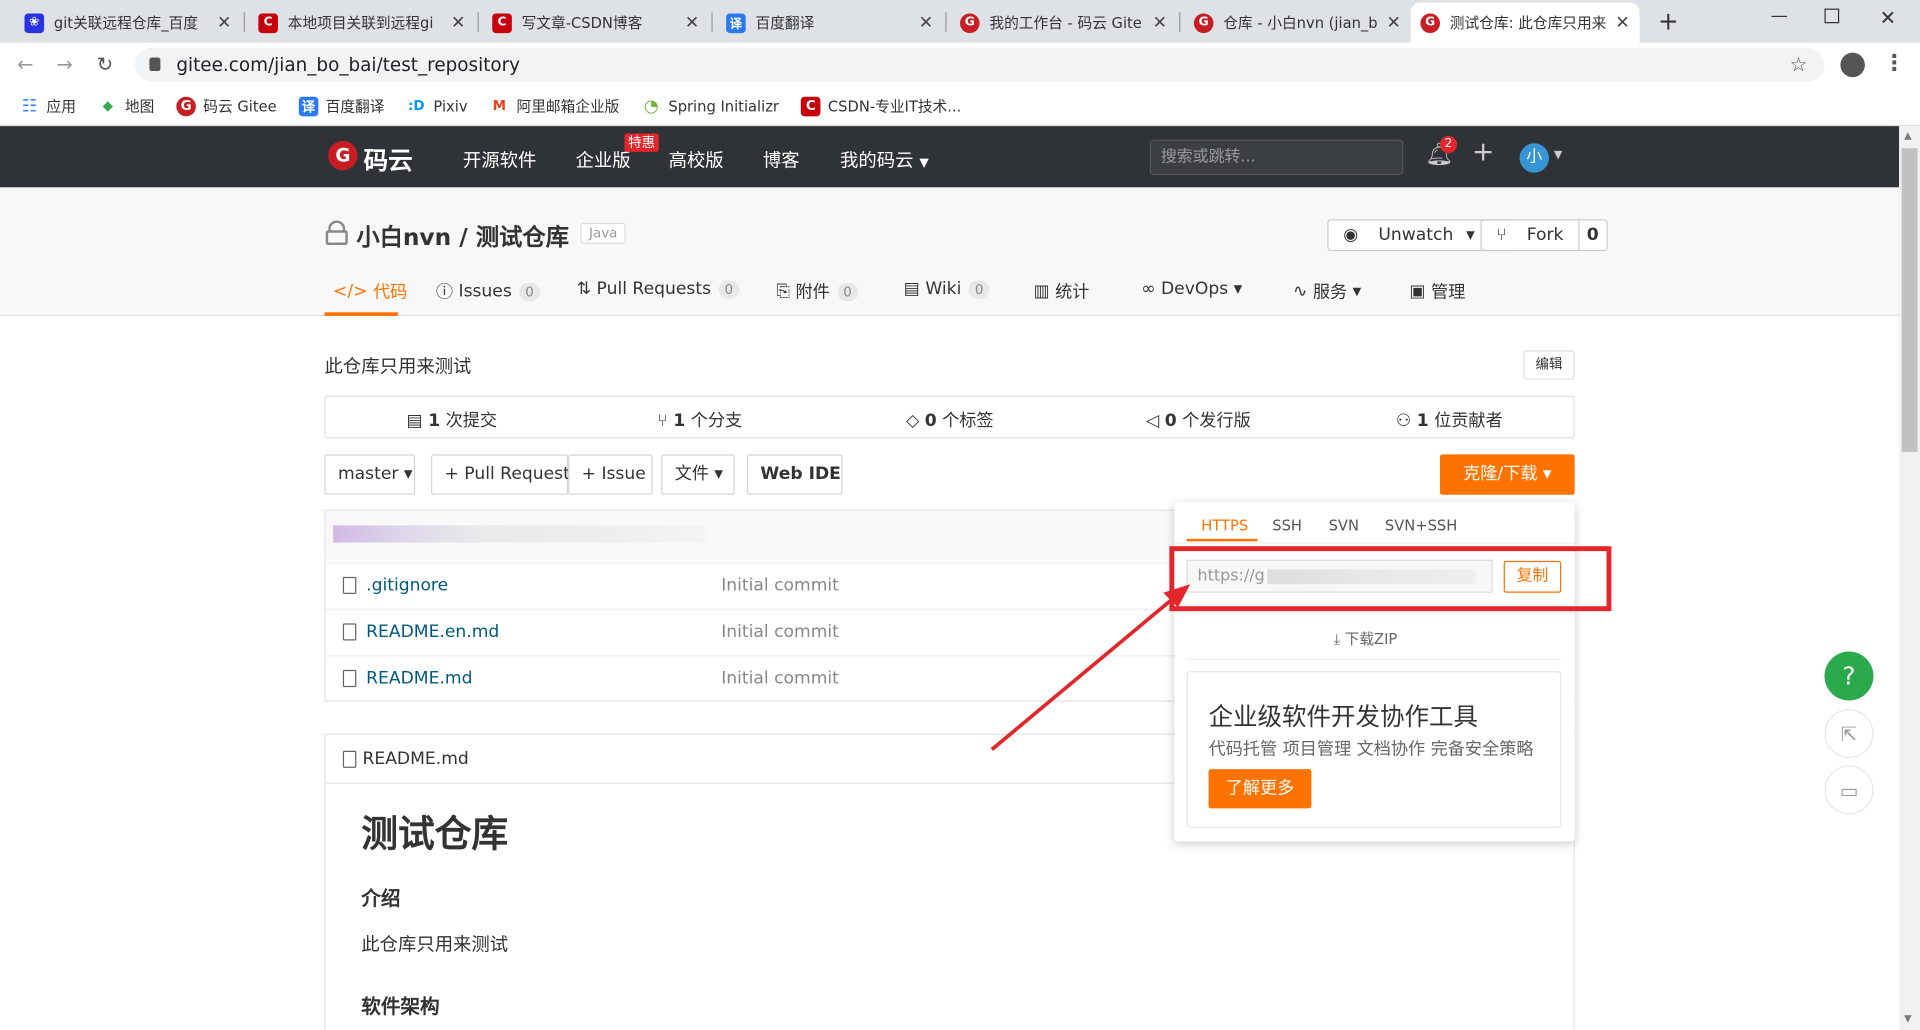  What do you see at coordinates (698, 474) in the screenshot?
I see `file-menu-button: 文件 ▾` at bounding box center [698, 474].